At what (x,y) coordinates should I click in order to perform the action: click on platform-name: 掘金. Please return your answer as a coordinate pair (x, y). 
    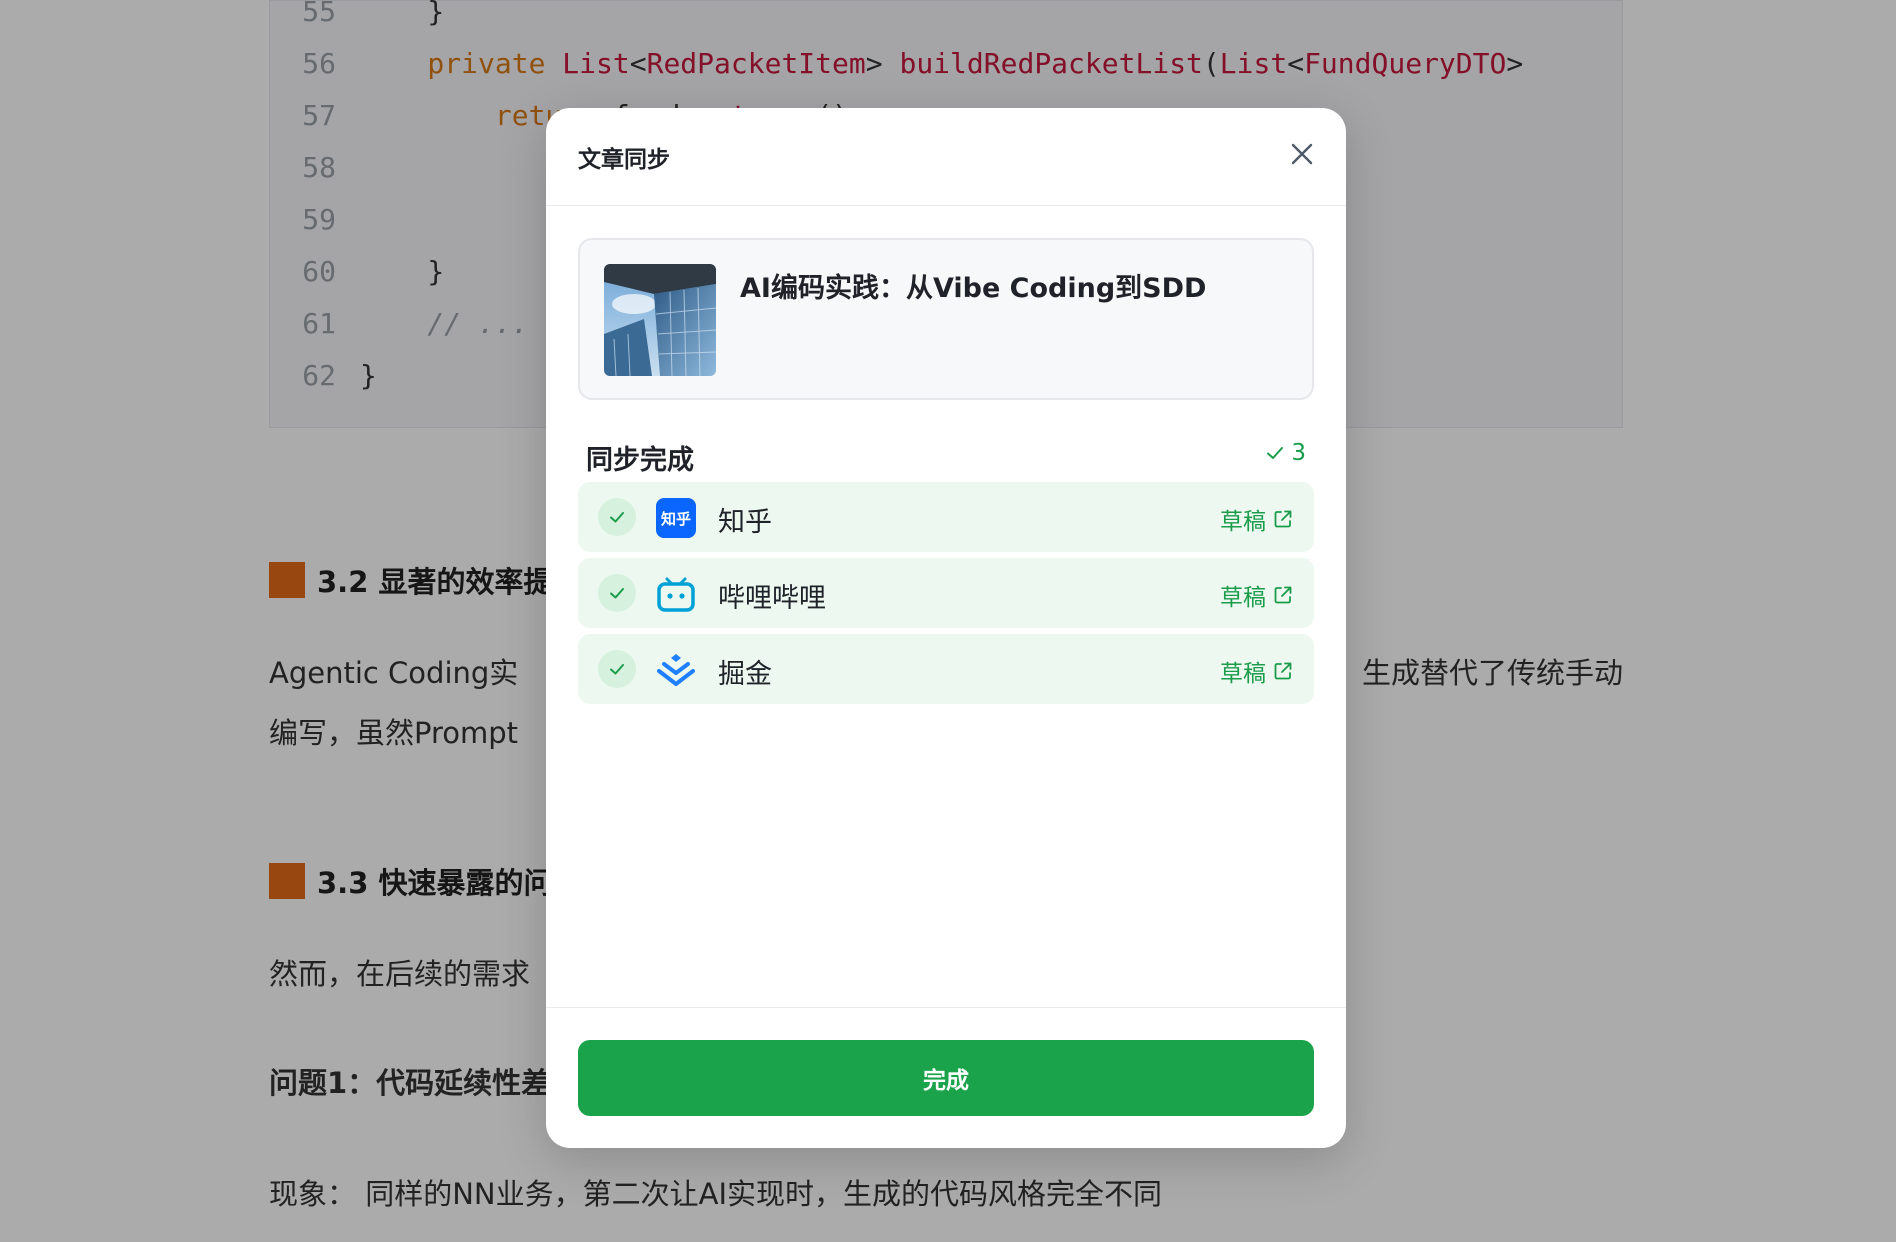
    Looking at the image, I should click on (745, 674).